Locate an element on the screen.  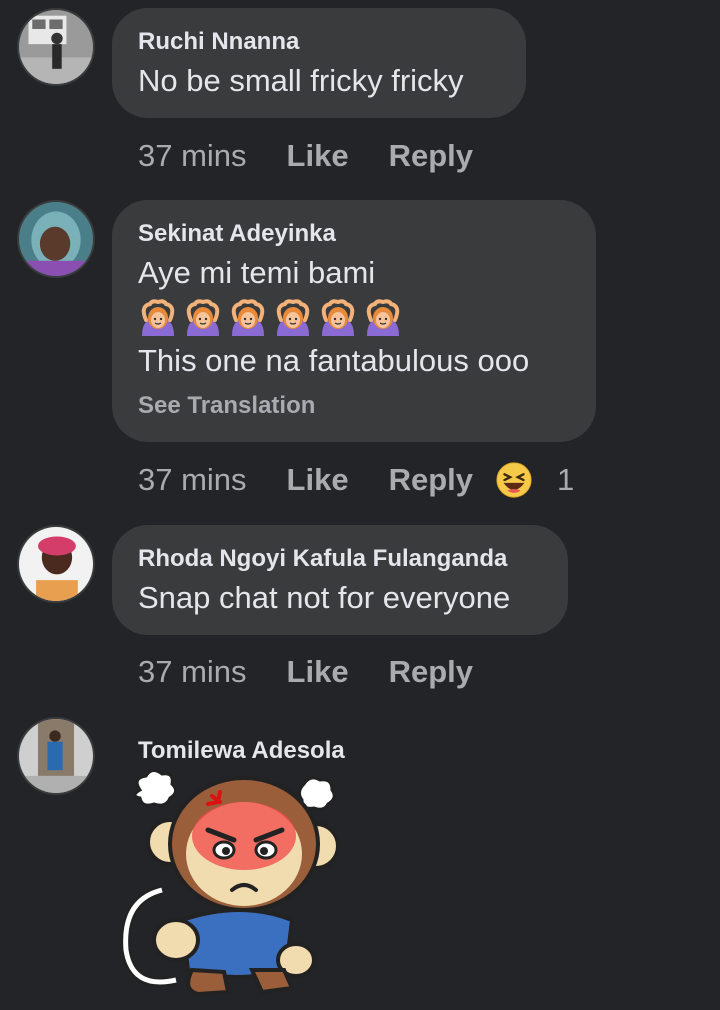
see-translation-link: See Translation is located at coordinates (353, 406).